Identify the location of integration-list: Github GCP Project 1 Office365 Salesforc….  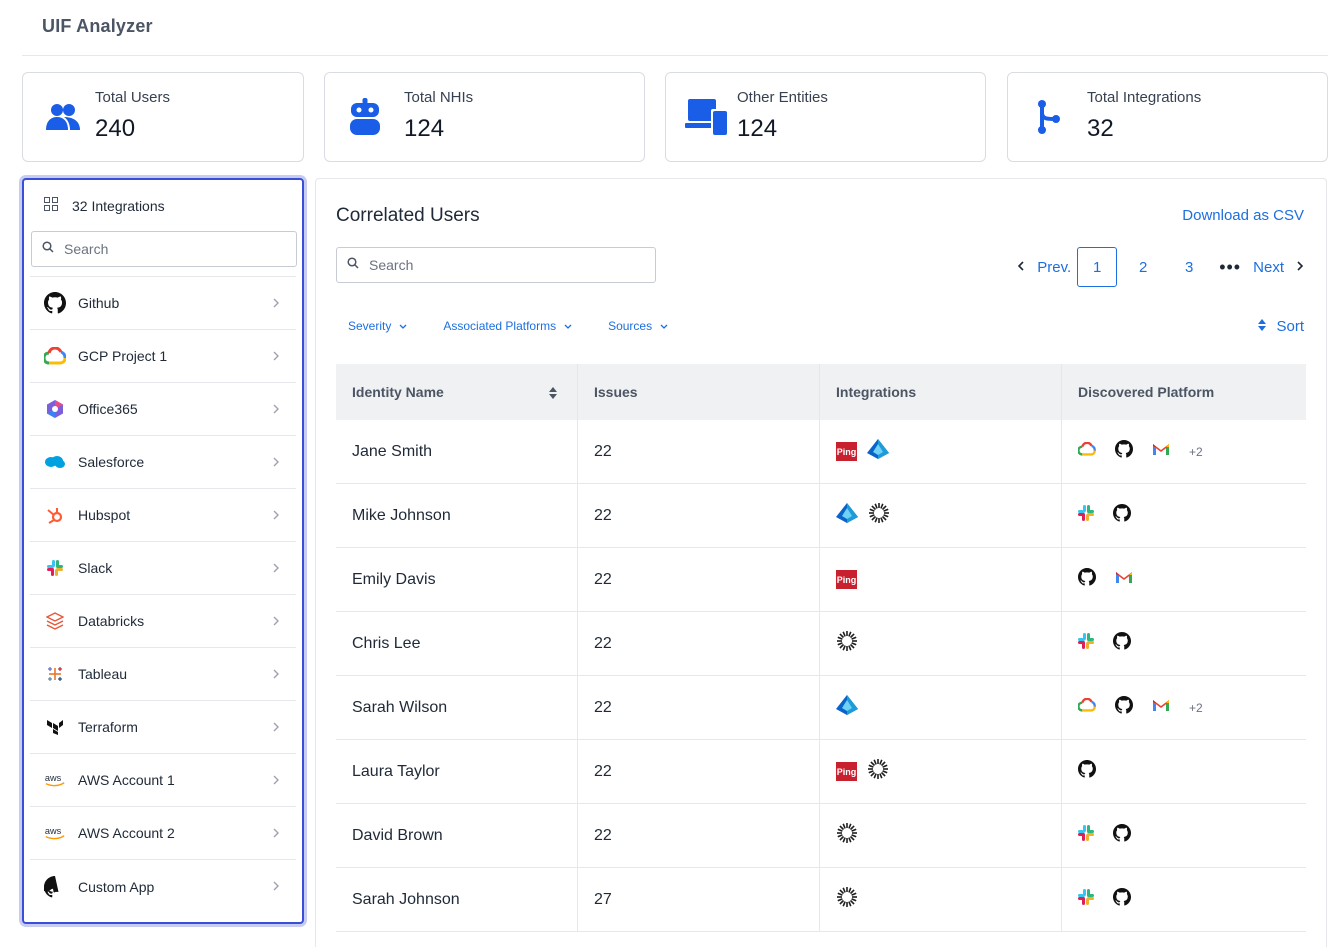
(163, 594).